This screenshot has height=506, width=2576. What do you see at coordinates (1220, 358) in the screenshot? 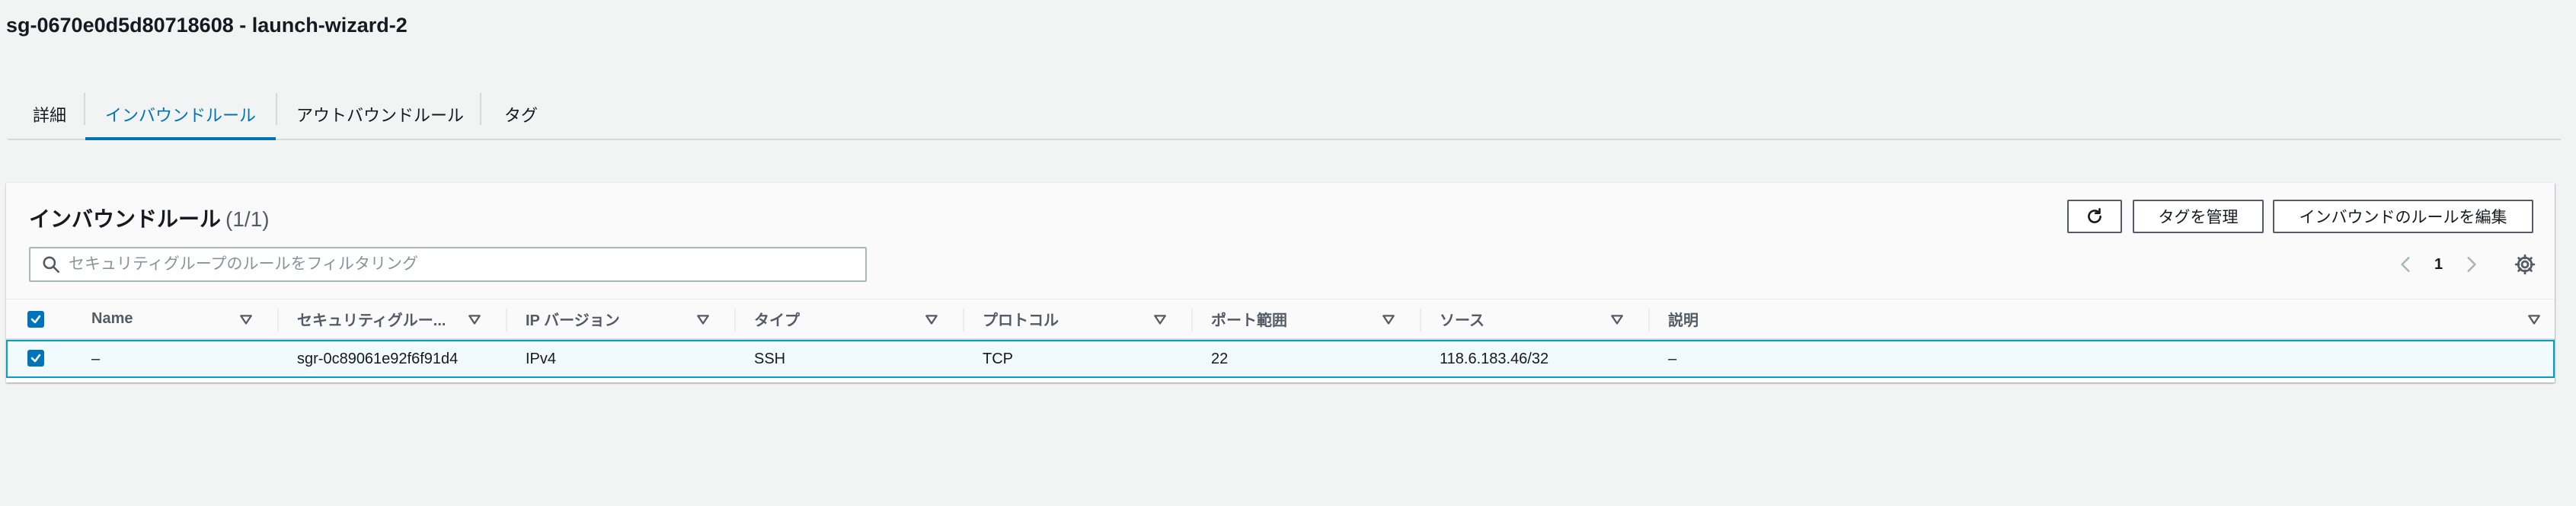
I see `cell-port-range: 22` at bounding box center [1220, 358].